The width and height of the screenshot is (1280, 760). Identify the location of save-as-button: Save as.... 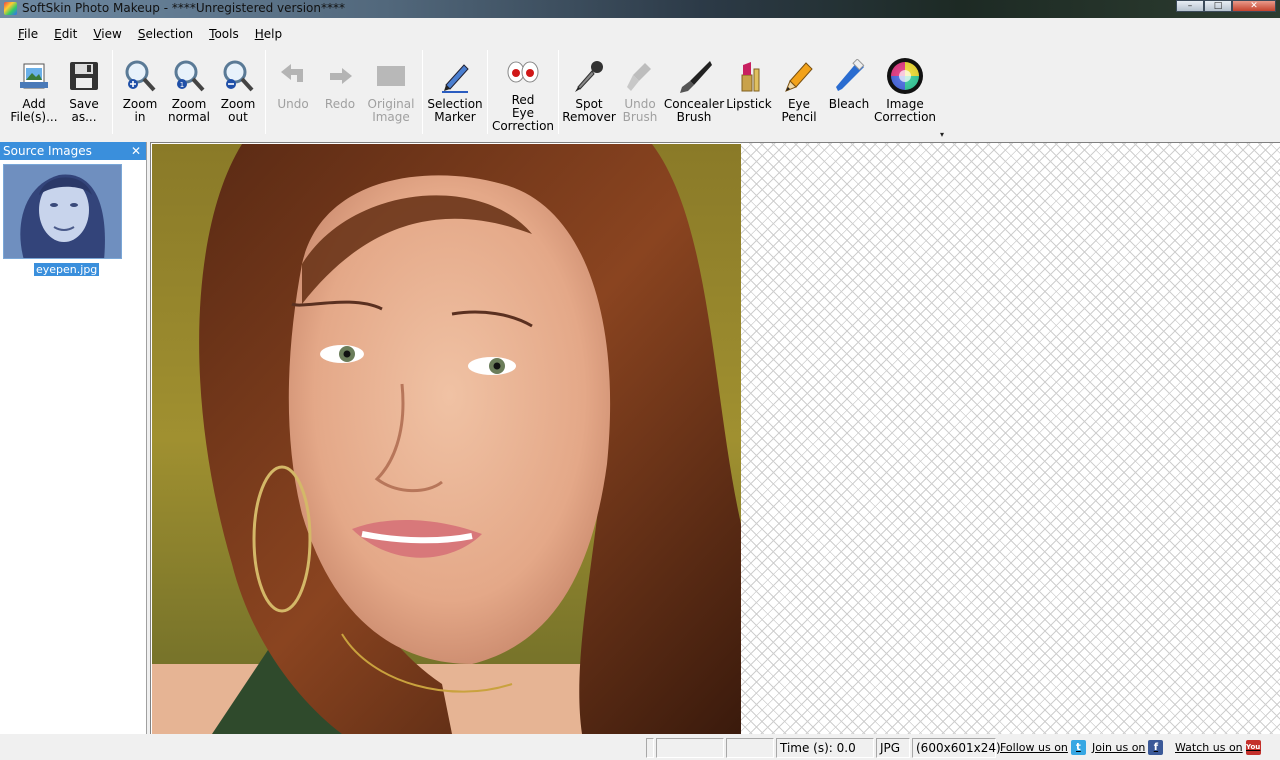
(84, 92).